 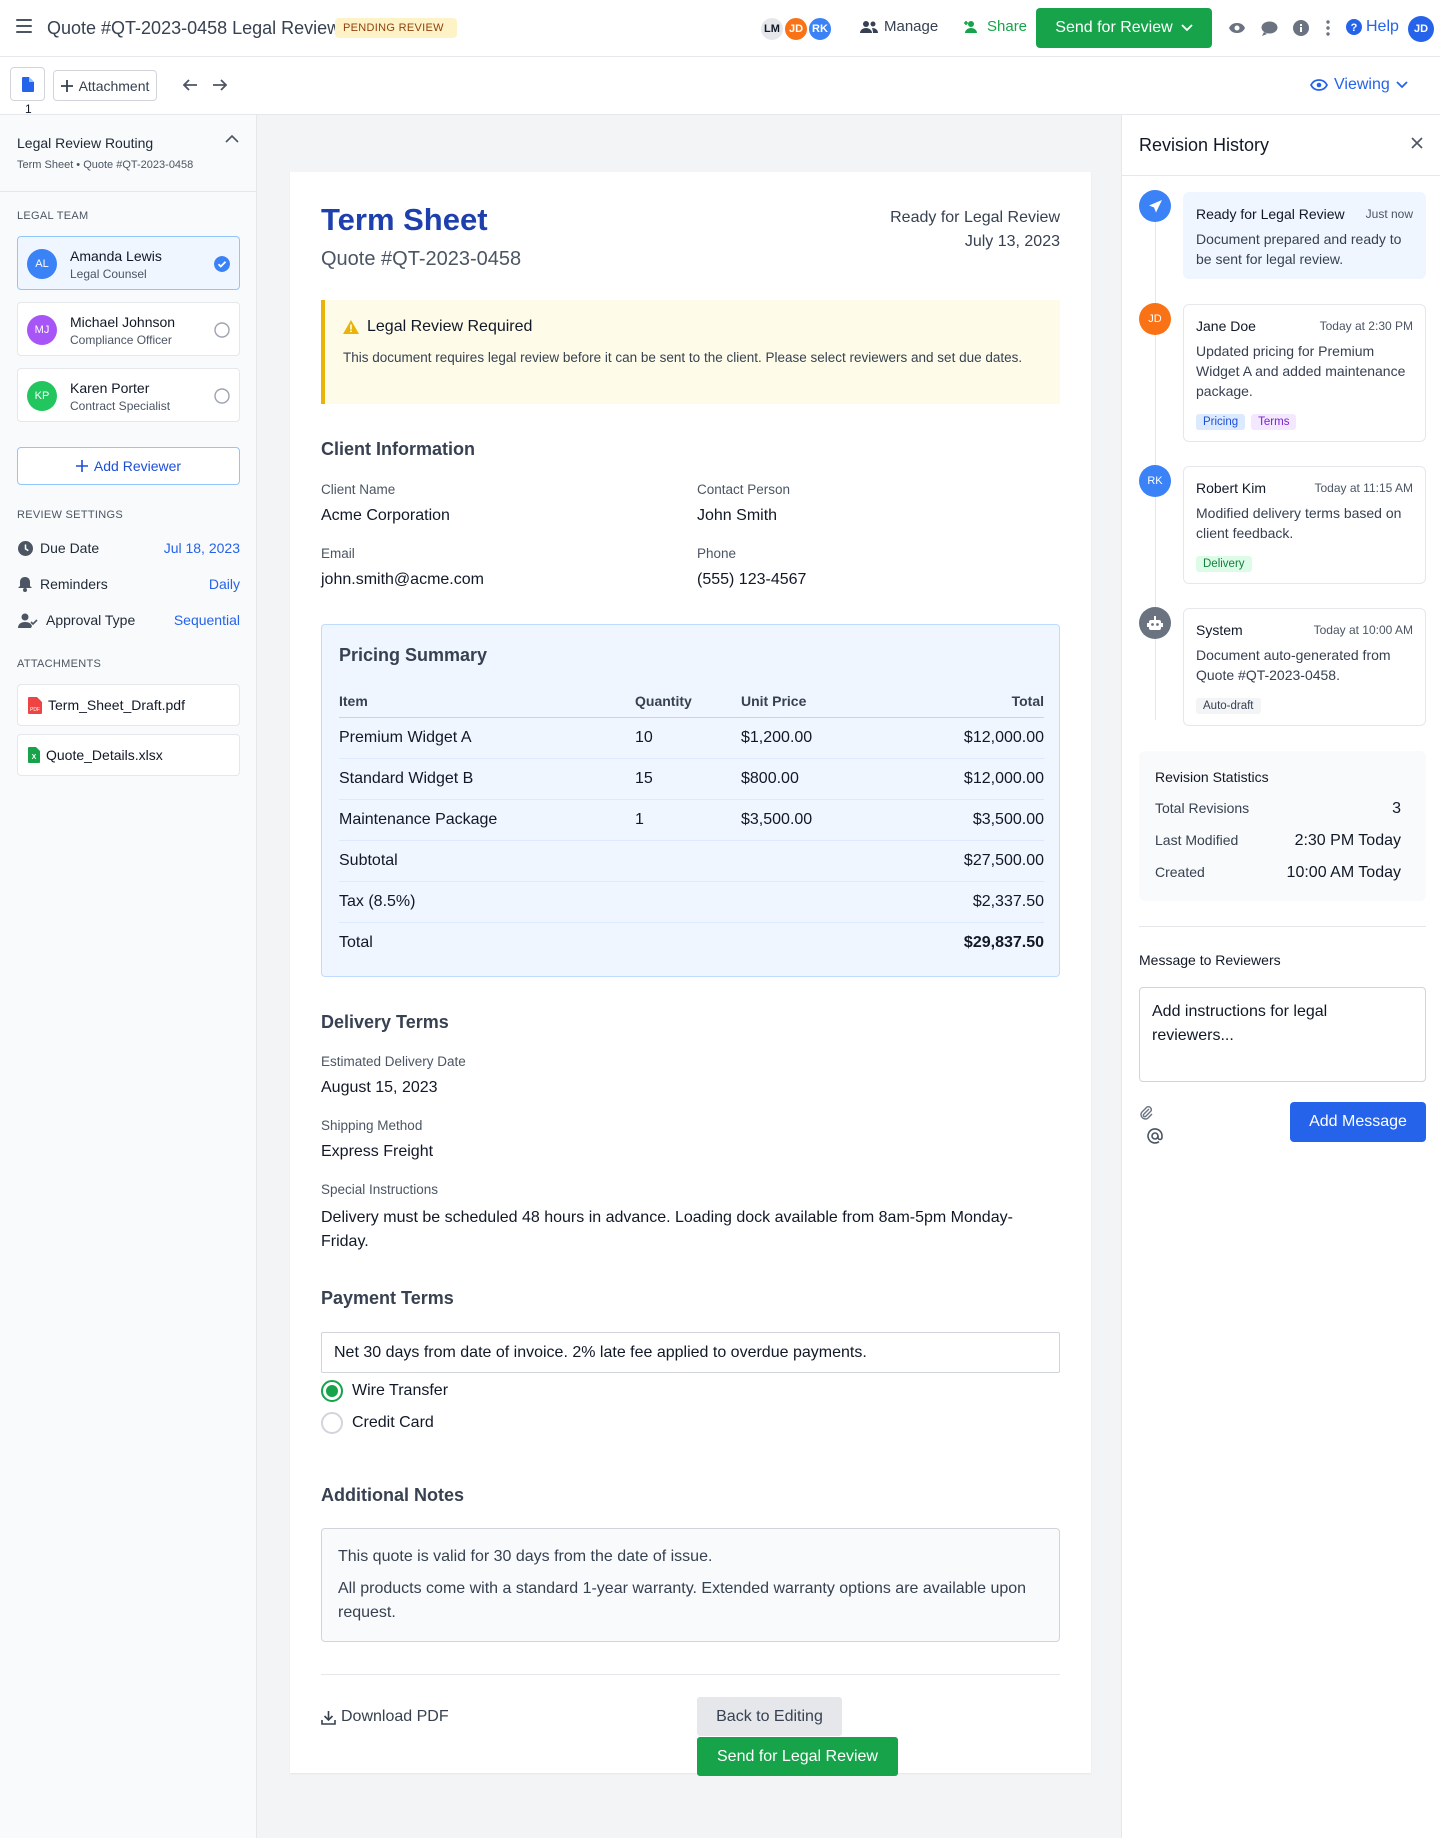 What do you see at coordinates (744, 489) in the screenshot?
I see `field-label: Contact Person` at bounding box center [744, 489].